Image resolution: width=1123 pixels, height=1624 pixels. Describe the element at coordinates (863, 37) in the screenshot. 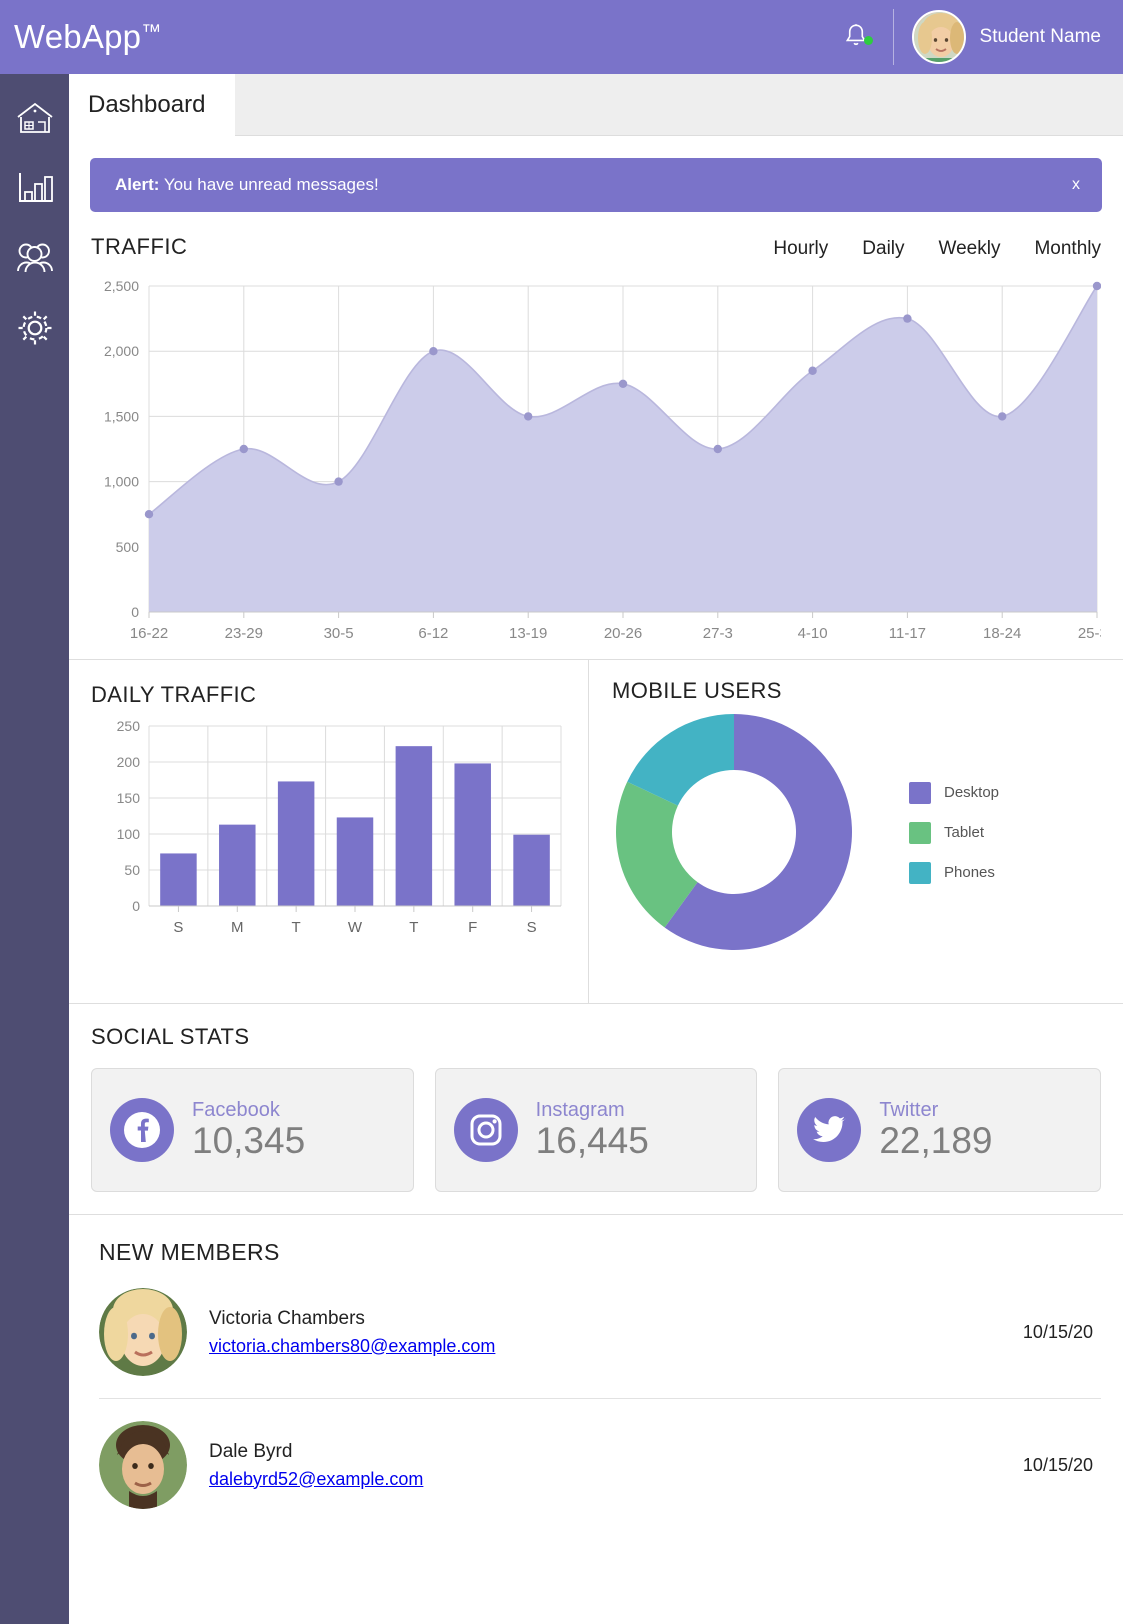

I see `notifications-button` at that location.